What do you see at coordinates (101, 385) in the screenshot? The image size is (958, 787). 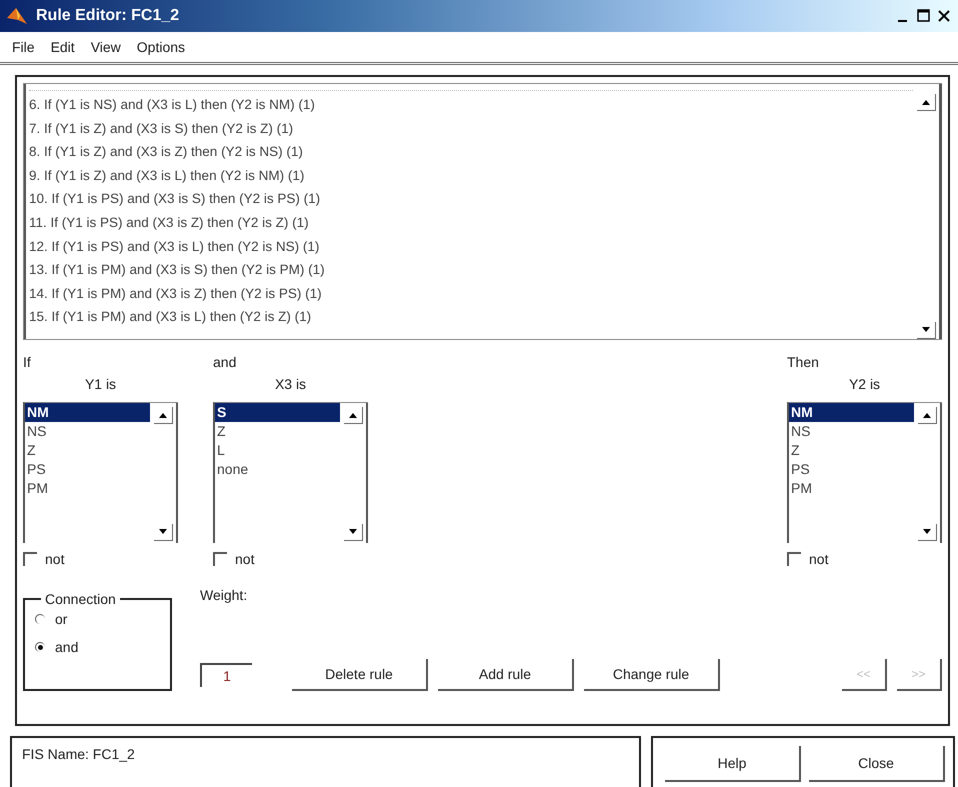 I see `variable-label: Y1 is` at bounding box center [101, 385].